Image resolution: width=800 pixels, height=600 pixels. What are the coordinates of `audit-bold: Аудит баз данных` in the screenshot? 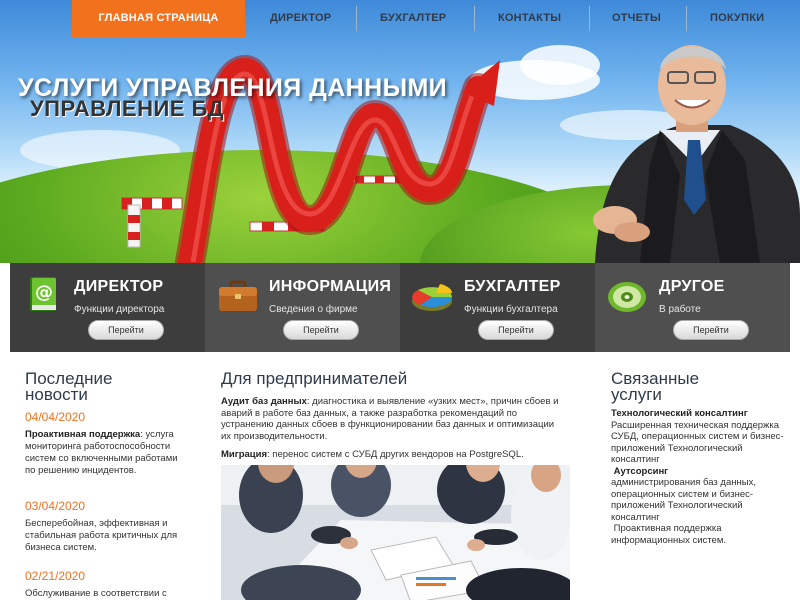 It's located at (264, 401).